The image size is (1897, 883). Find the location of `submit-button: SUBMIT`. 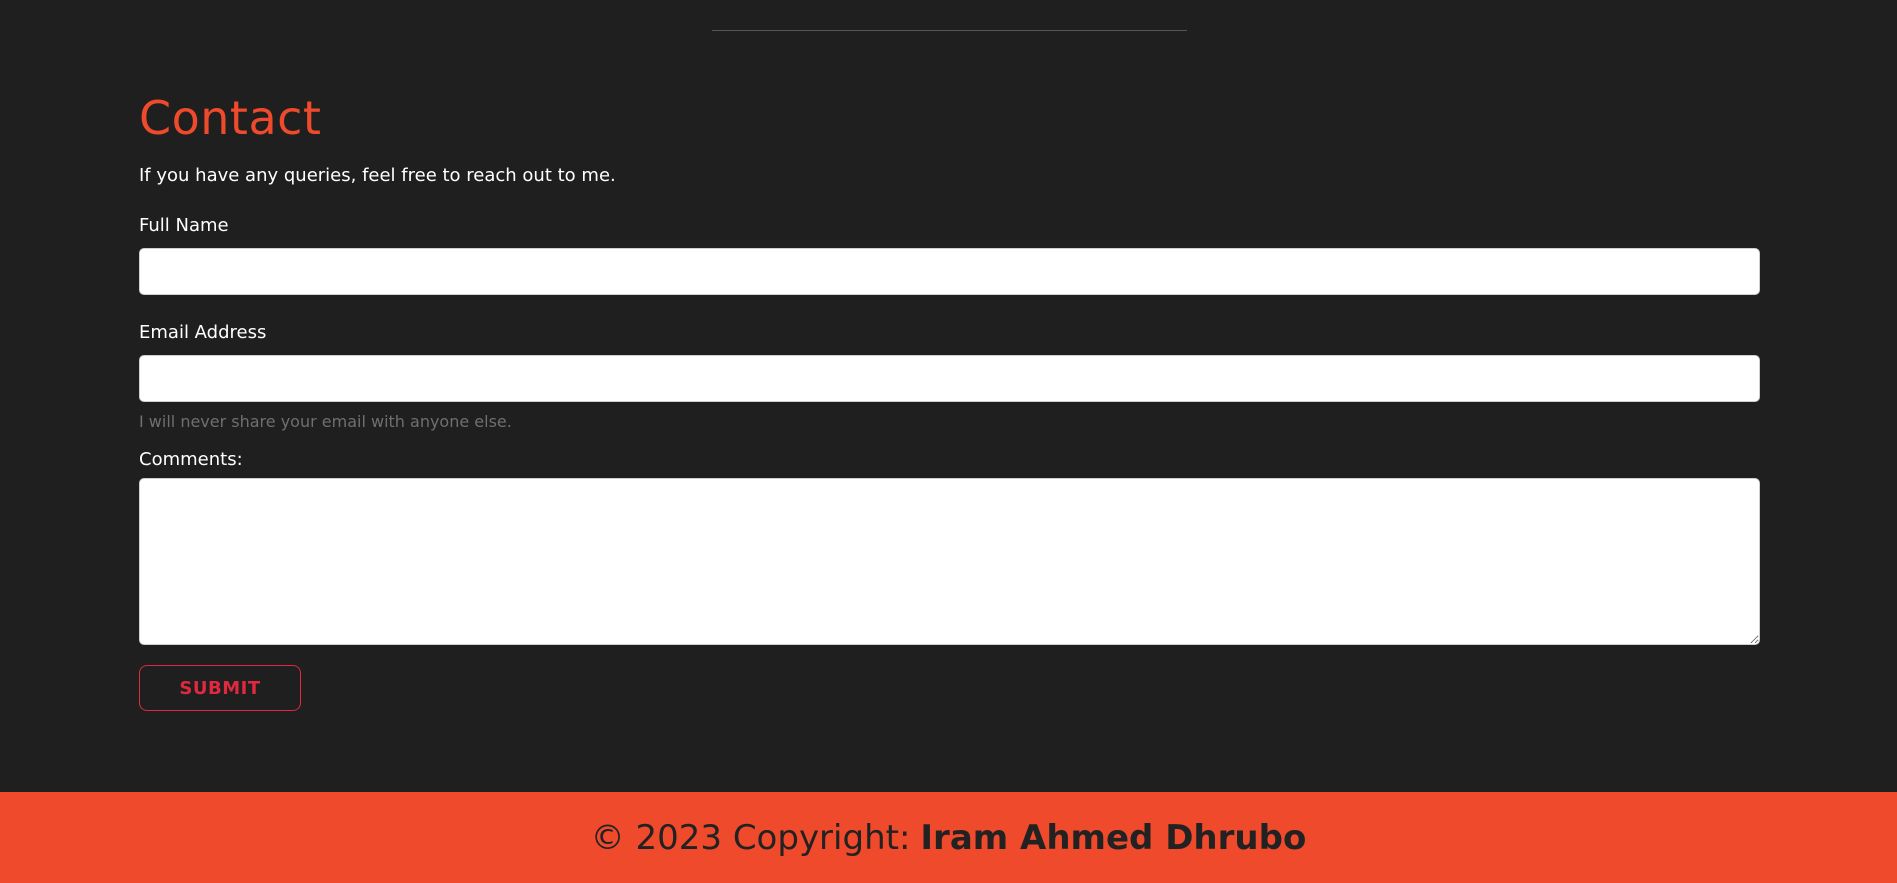

submit-button: SUBMIT is located at coordinates (220, 688).